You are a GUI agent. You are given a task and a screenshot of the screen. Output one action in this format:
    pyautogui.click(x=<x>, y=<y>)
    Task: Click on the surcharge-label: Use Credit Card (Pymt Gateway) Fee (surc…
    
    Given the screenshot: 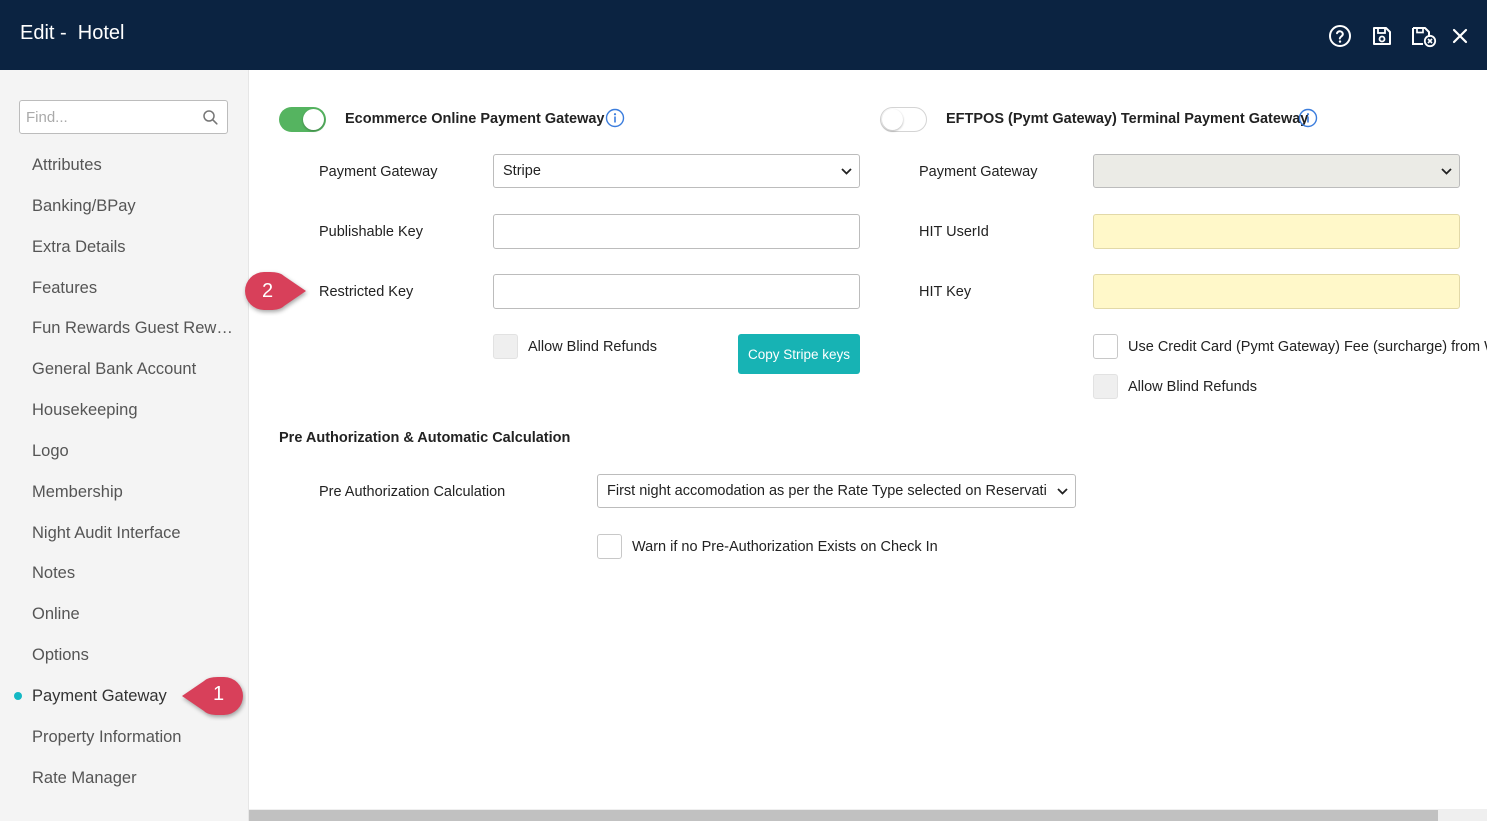 What is the action you would take?
    pyautogui.click(x=1307, y=347)
    